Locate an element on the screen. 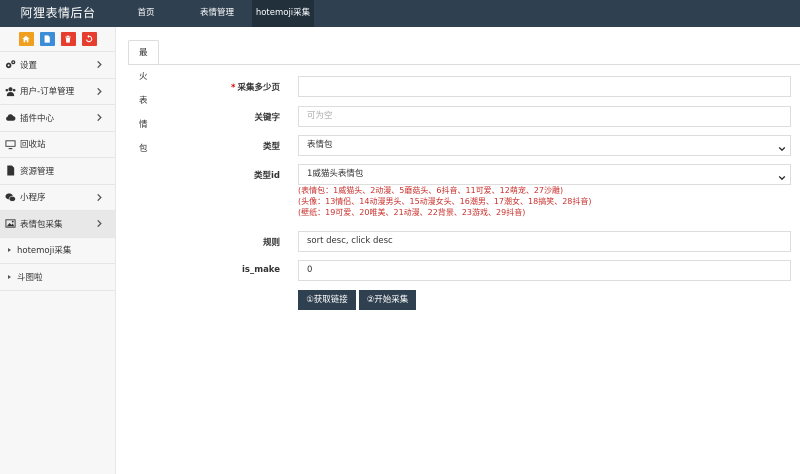 The width and height of the screenshot is (800, 474). type-id-hint-wallpaper: (壁纸：19可爱、20唯美、21动漫、22背景、23游戏、29抖音) is located at coordinates (412, 212).